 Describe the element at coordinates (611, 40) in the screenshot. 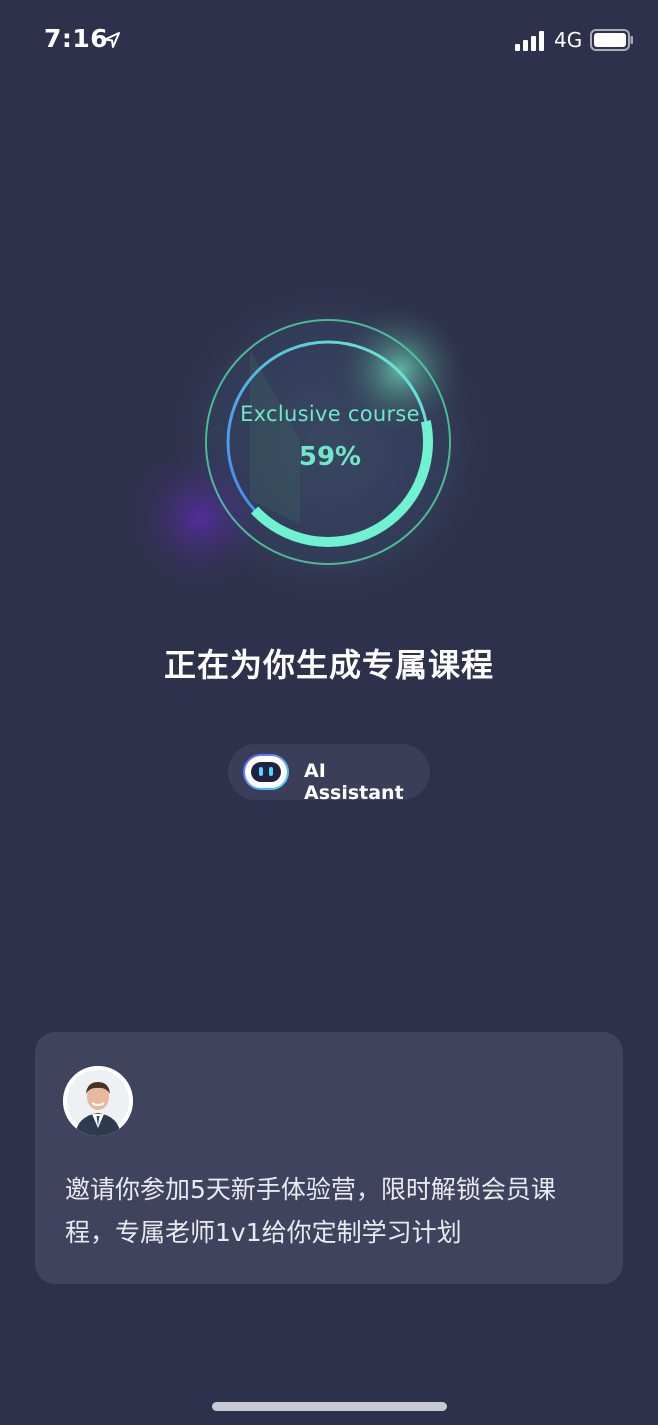

I see `battery-icon` at that location.